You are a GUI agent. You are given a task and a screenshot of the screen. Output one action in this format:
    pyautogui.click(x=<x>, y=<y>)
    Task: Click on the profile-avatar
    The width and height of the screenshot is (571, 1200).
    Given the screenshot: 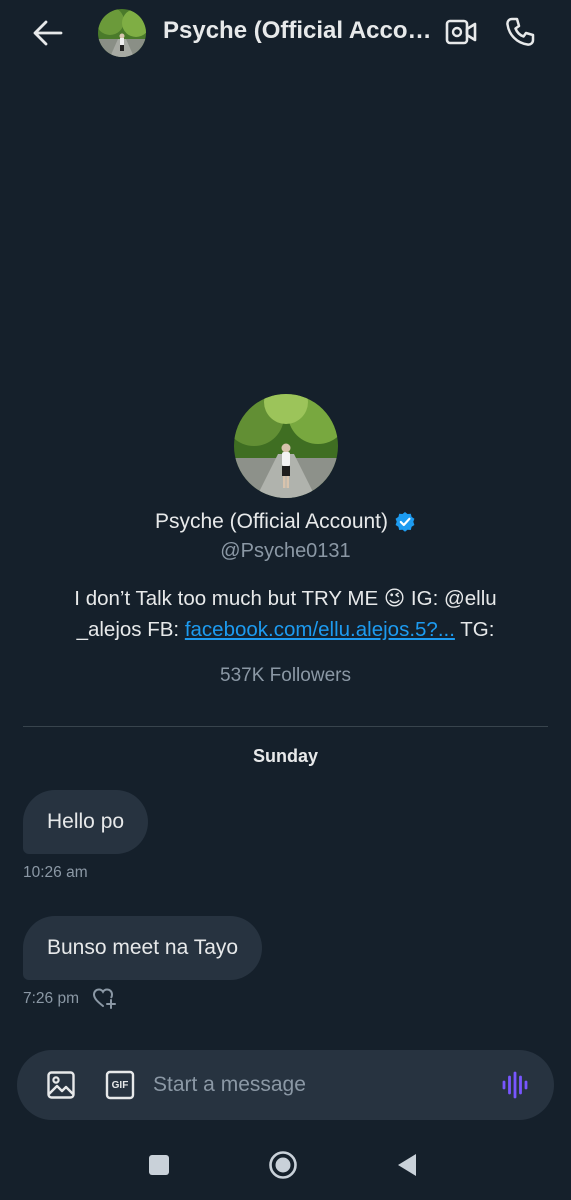 What is the action you would take?
    pyautogui.click(x=285, y=446)
    